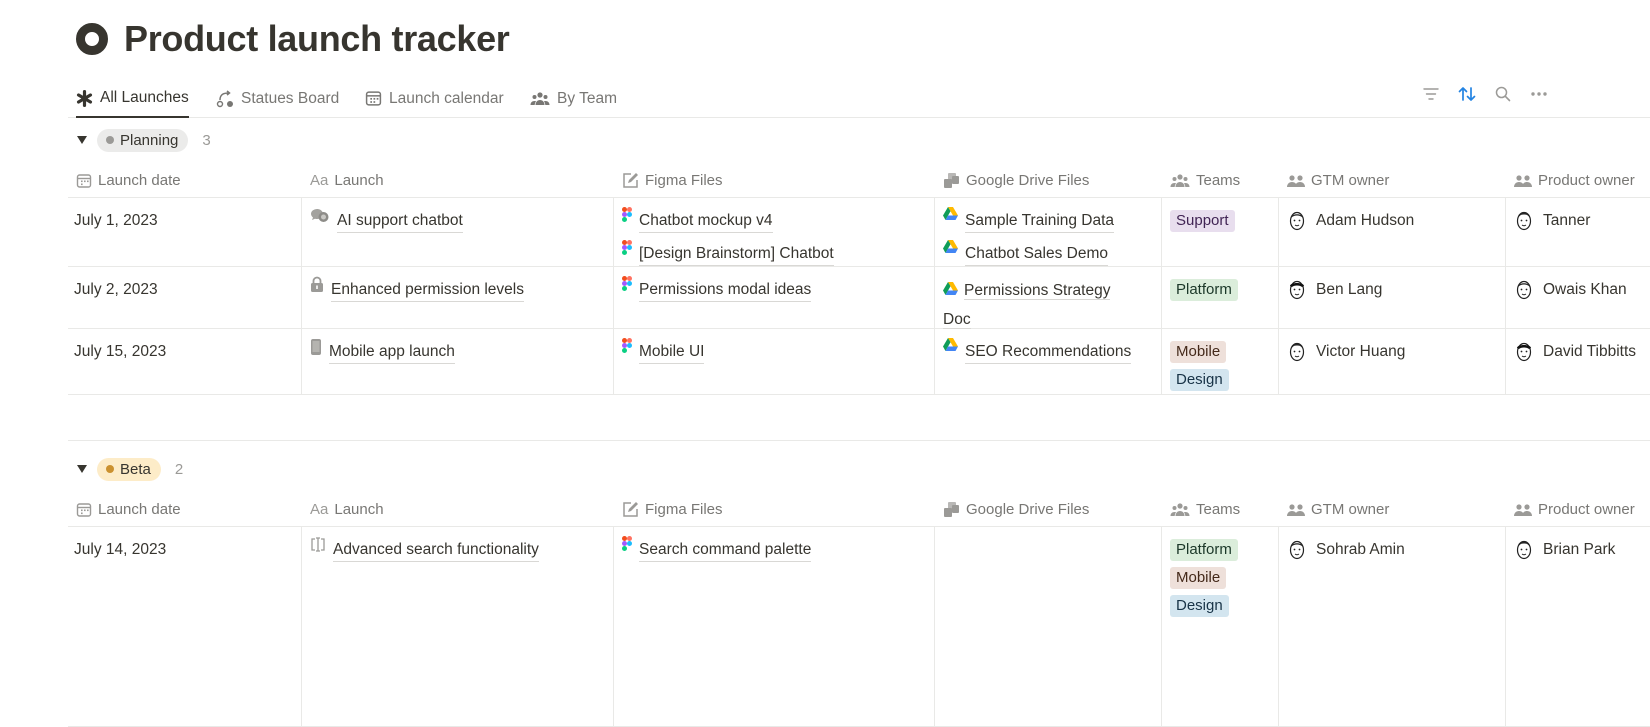 The height and width of the screenshot is (727, 1650). Describe the element at coordinates (143, 140) in the screenshot. I see `status-pill: Planning` at that location.